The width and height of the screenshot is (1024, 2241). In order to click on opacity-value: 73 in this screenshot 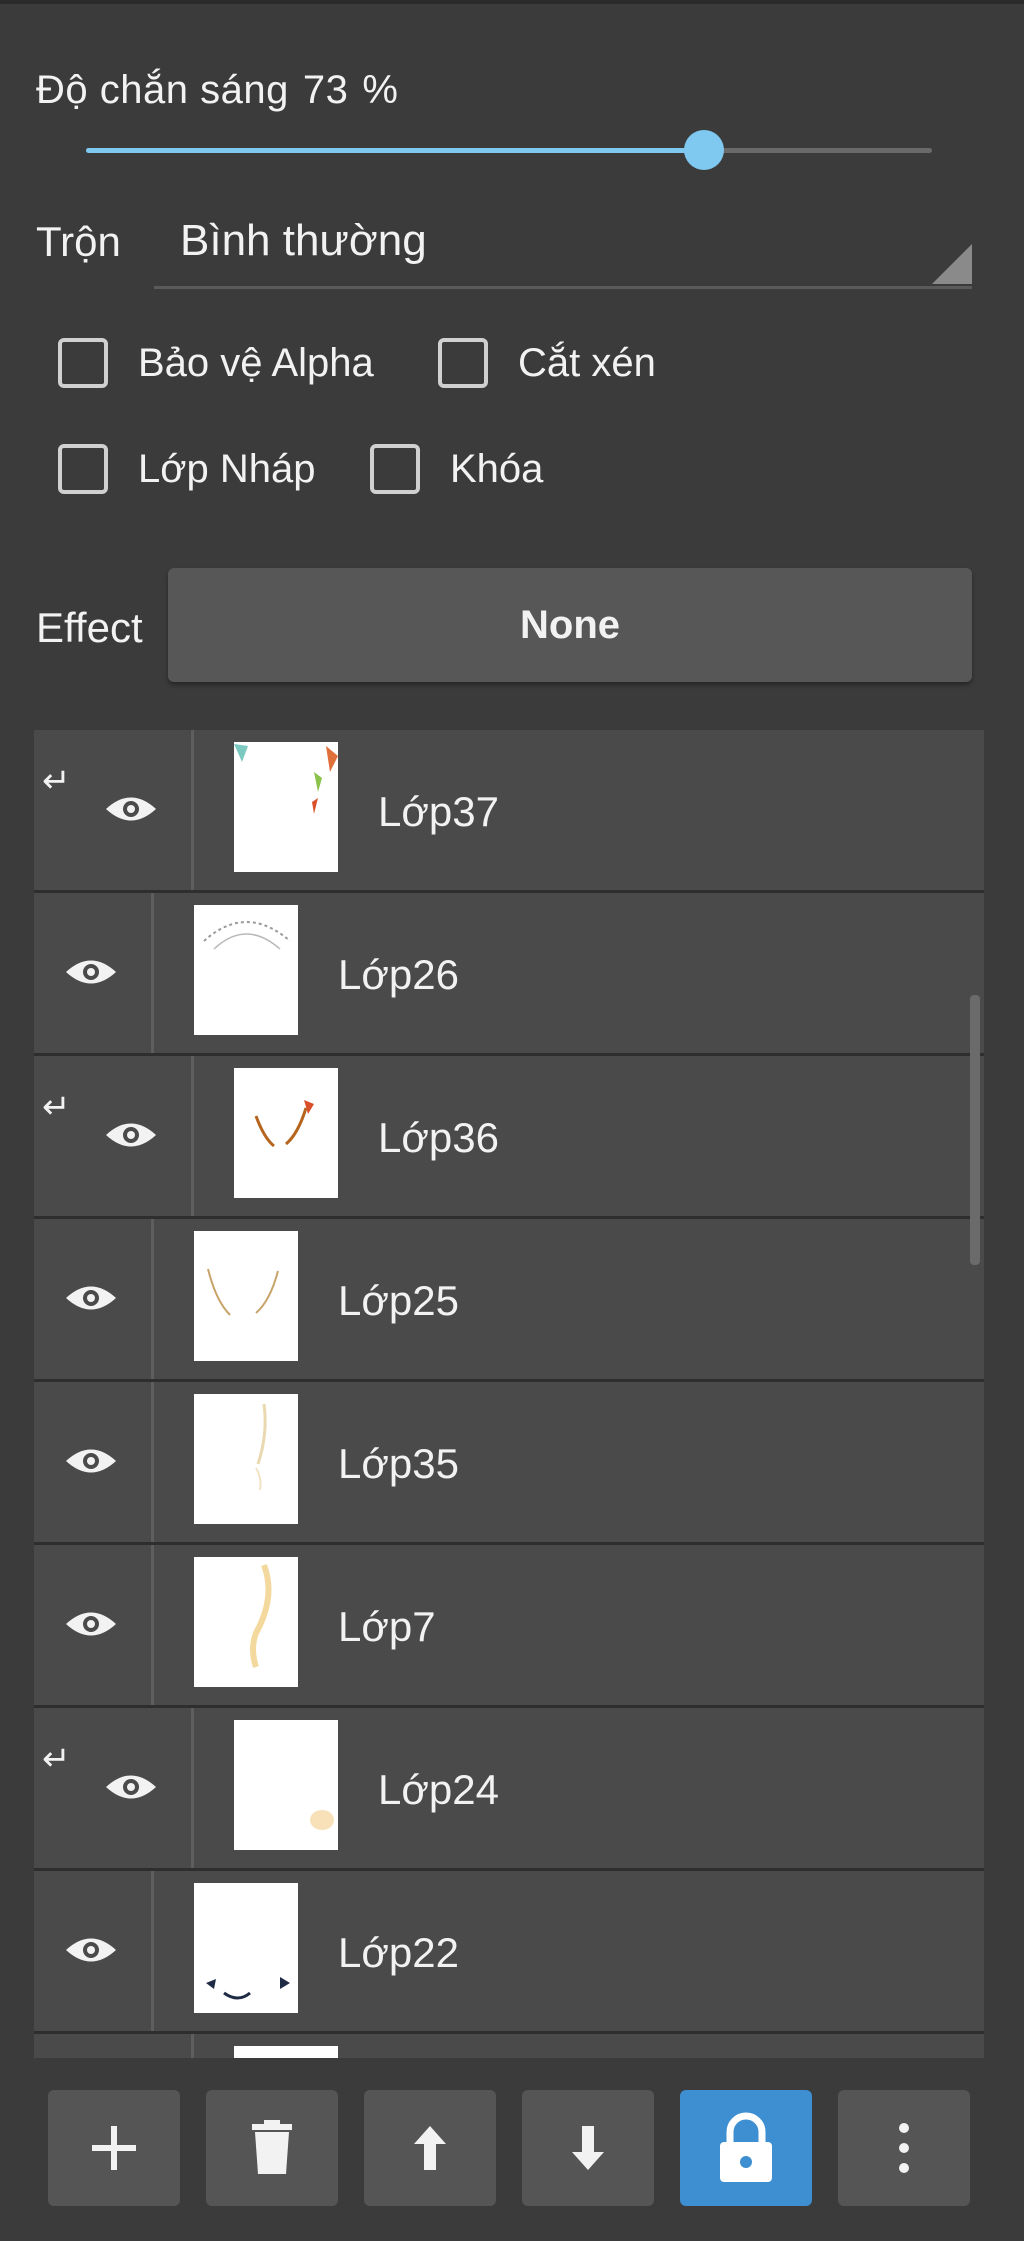, I will do `click(325, 90)`.